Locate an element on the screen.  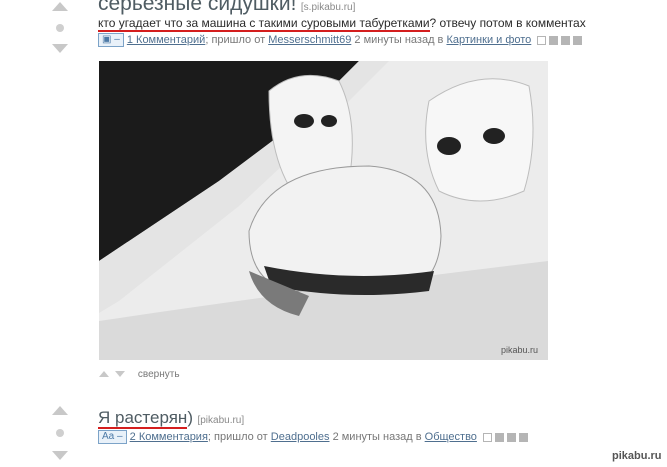
category-link: Общество is located at coordinates (451, 437).